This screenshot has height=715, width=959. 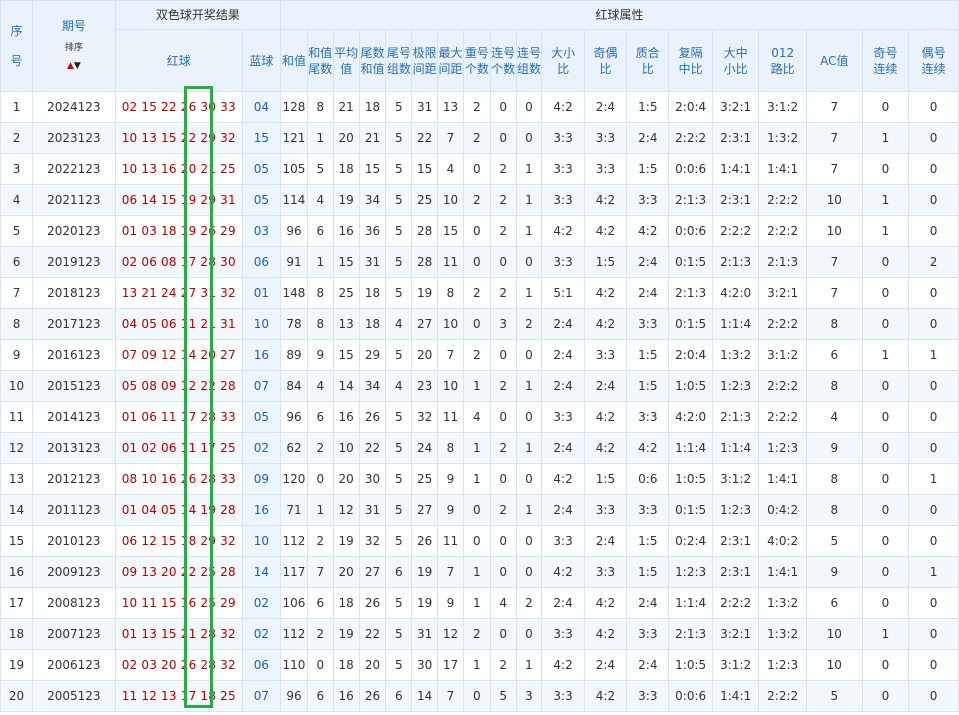 What do you see at coordinates (346, 603) in the screenshot?
I see `avg-cell: 18` at bounding box center [346, 603].